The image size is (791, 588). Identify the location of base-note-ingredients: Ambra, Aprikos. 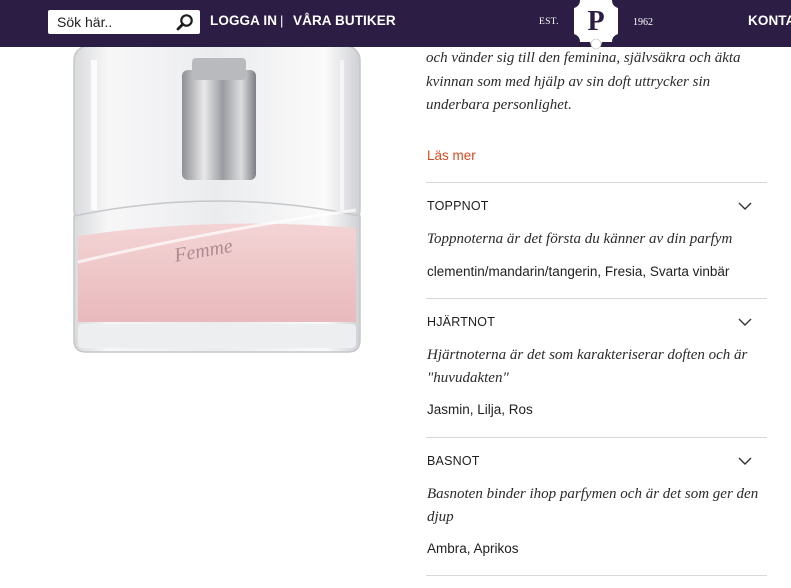
(473, 548).